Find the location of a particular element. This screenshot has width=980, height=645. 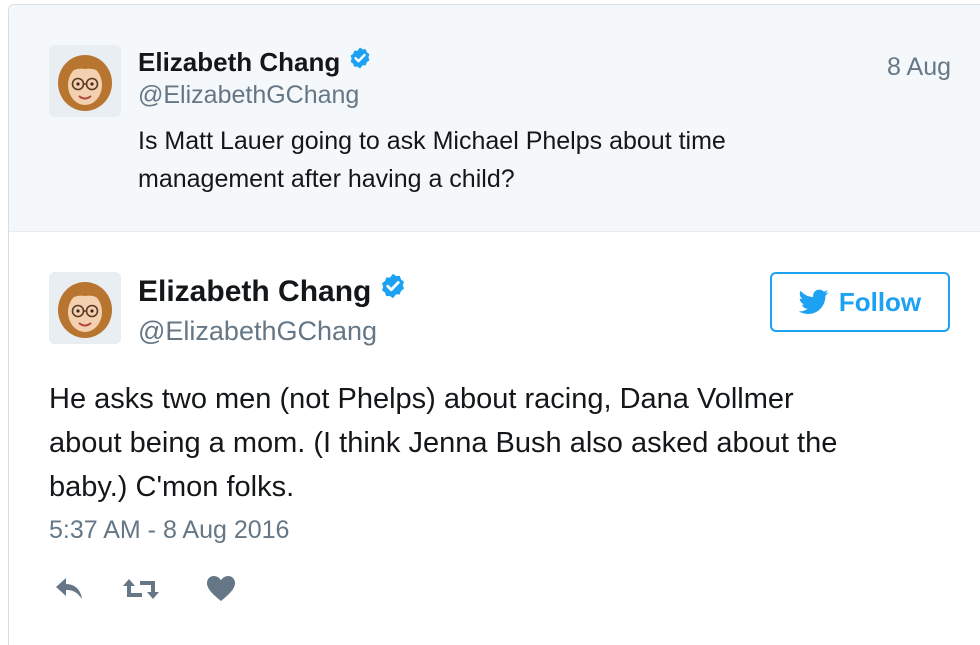

like-button is located at coordinates (221, 589).